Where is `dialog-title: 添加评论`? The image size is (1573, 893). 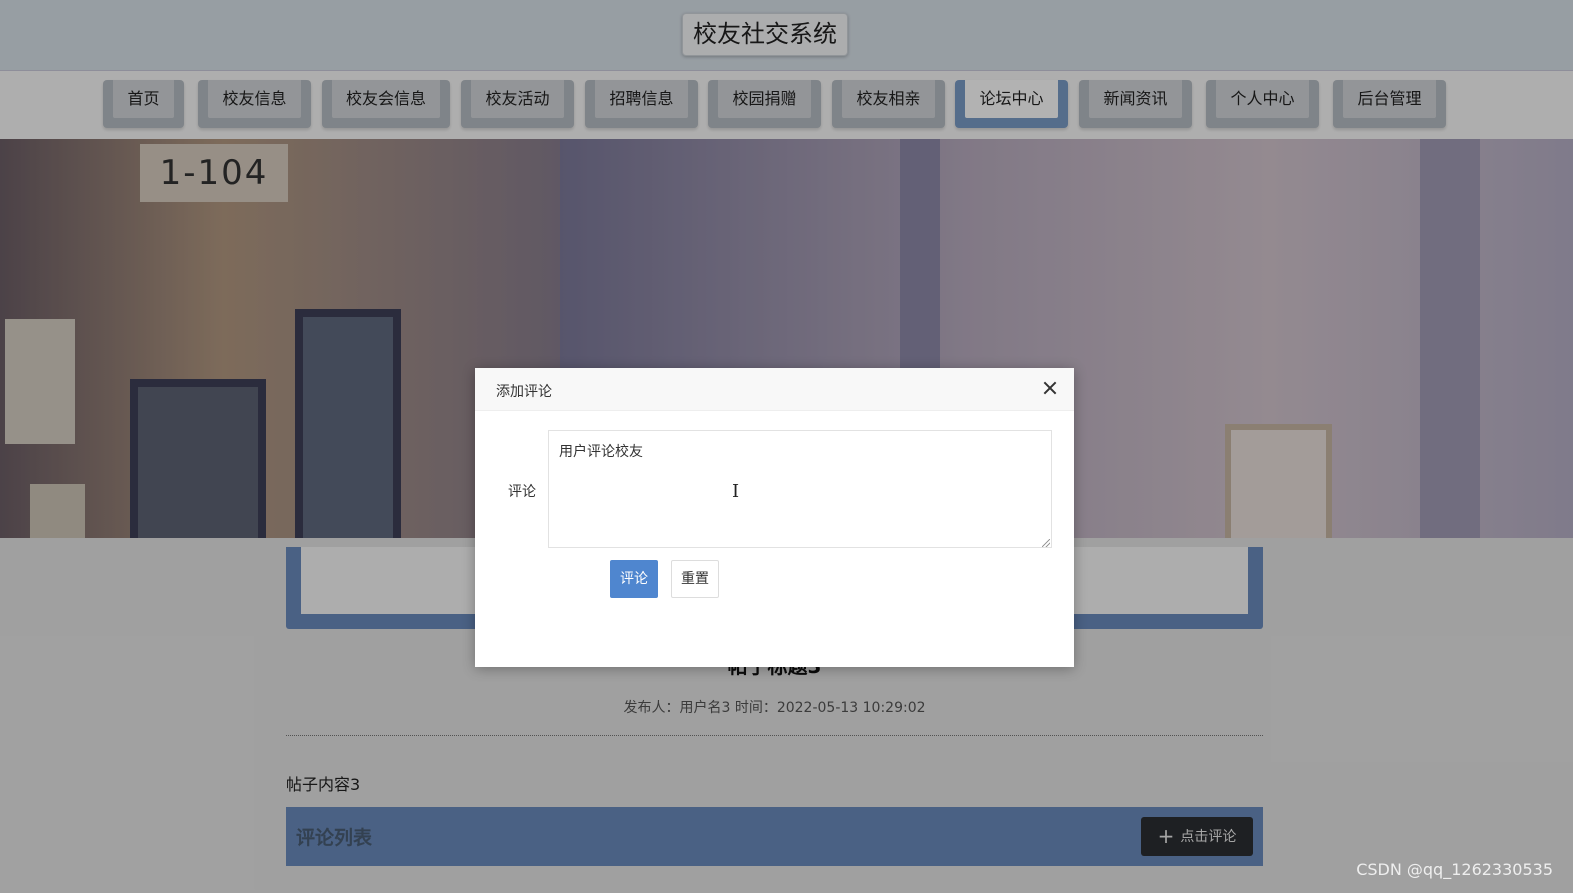 dialog-title: 添加评论 is located at coordinates (524, 392).